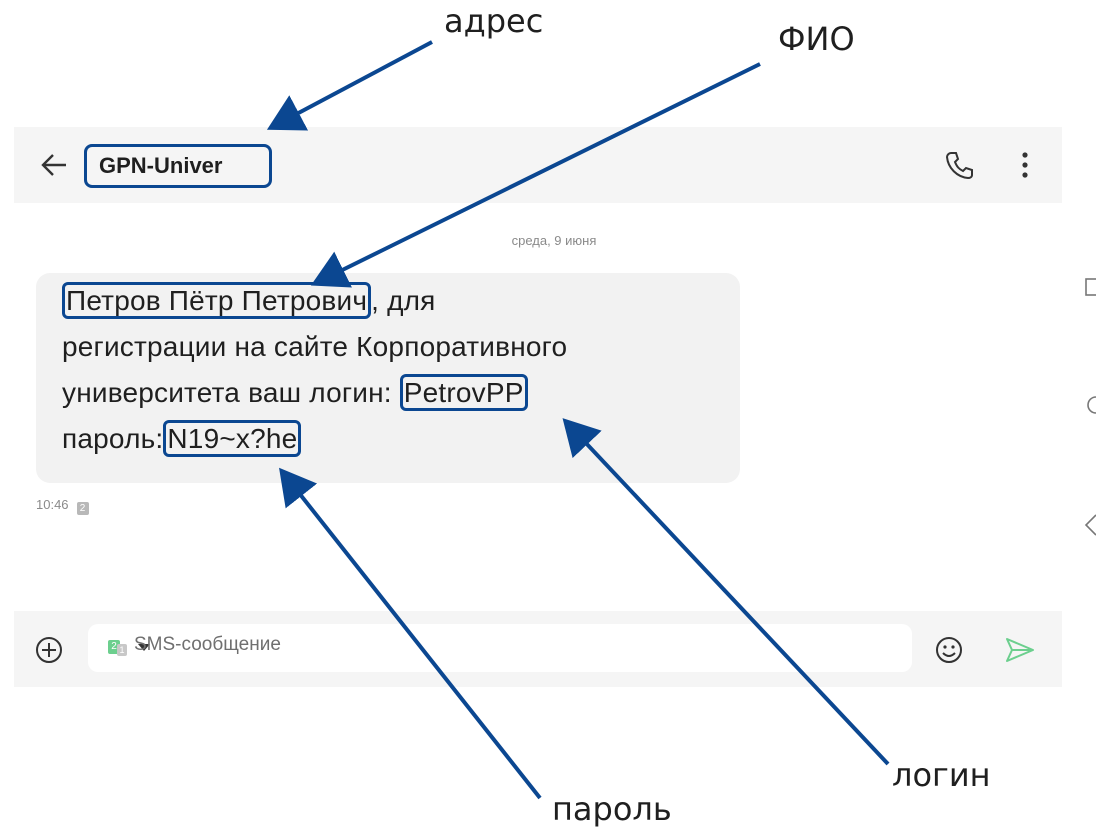 Image resolution: width=1096 pixels, height=835 pixels. I want to click on message-text: пароль:, so click(113, 438).